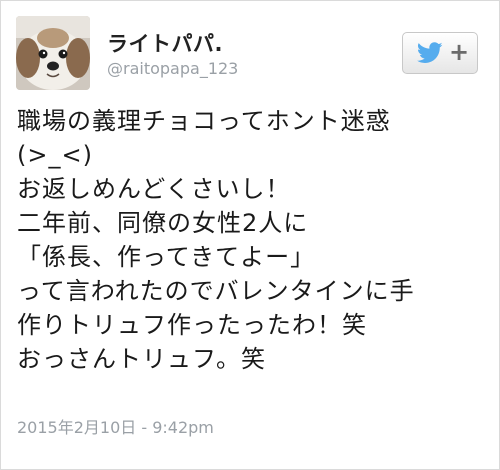 The image size is (500, 470). Describe the element at coordinates (429, 55) in the screenshot. I see `twitter-bird-icon` at that location.